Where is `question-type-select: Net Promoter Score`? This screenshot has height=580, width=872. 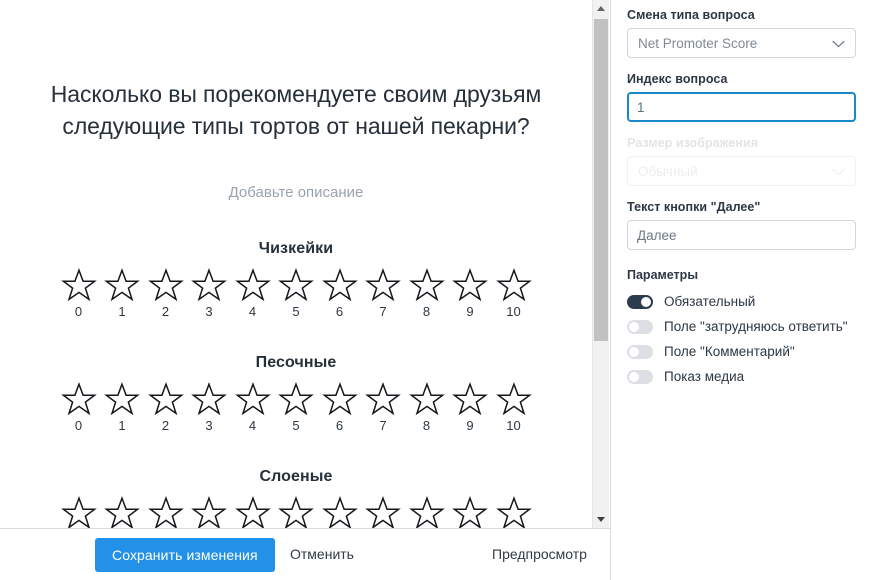
question-type-select: Net Promoter Score is located at coordinates (741, 43).